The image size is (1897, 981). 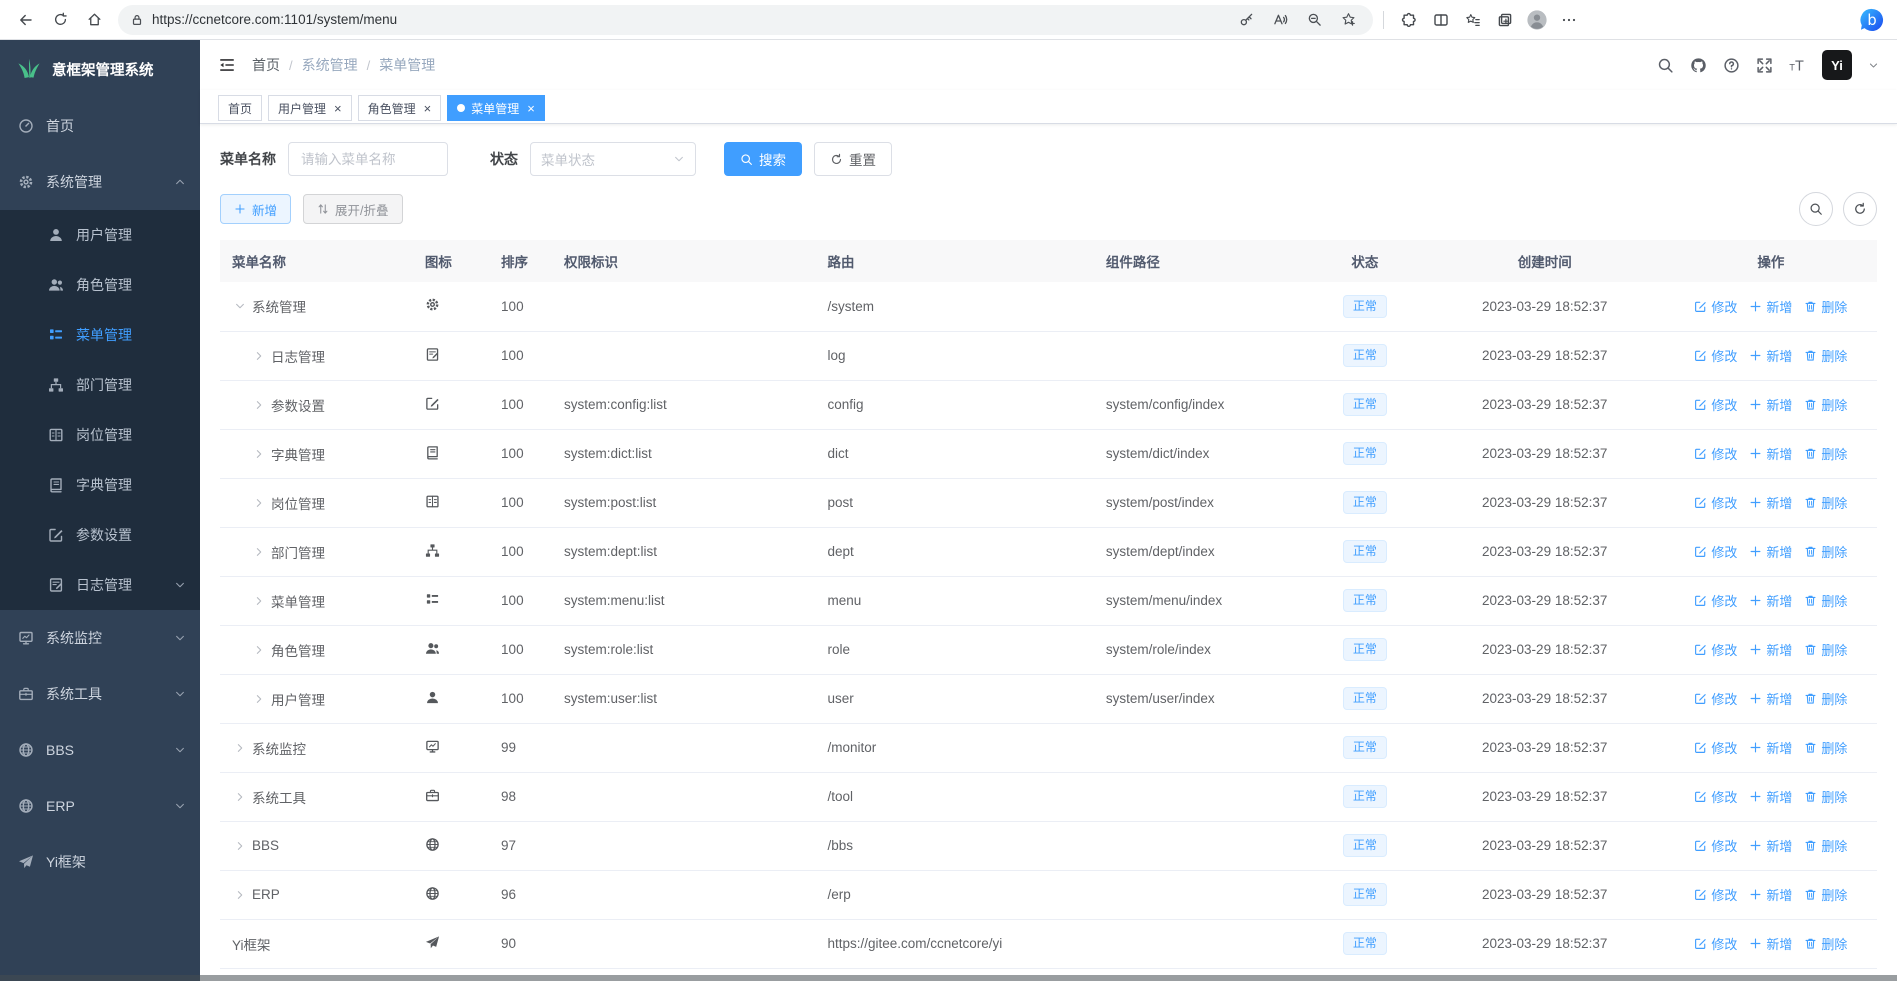 I want to click on sidebar-item: 日志管理, so click(x=100, y=585).